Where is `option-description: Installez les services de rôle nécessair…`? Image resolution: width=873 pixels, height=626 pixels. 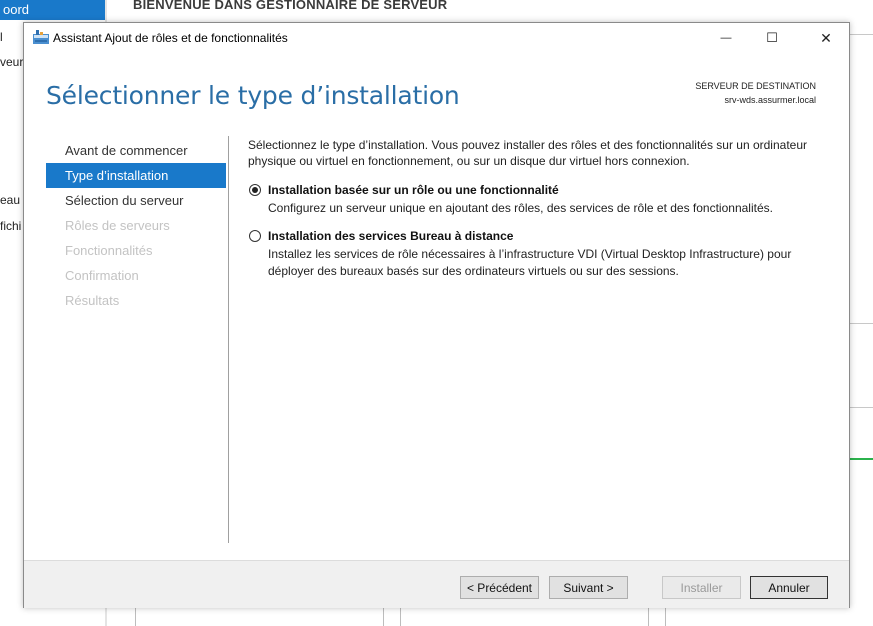 option-description: Installez les services de rôle nécessair… is located at coordinates (530, 262).